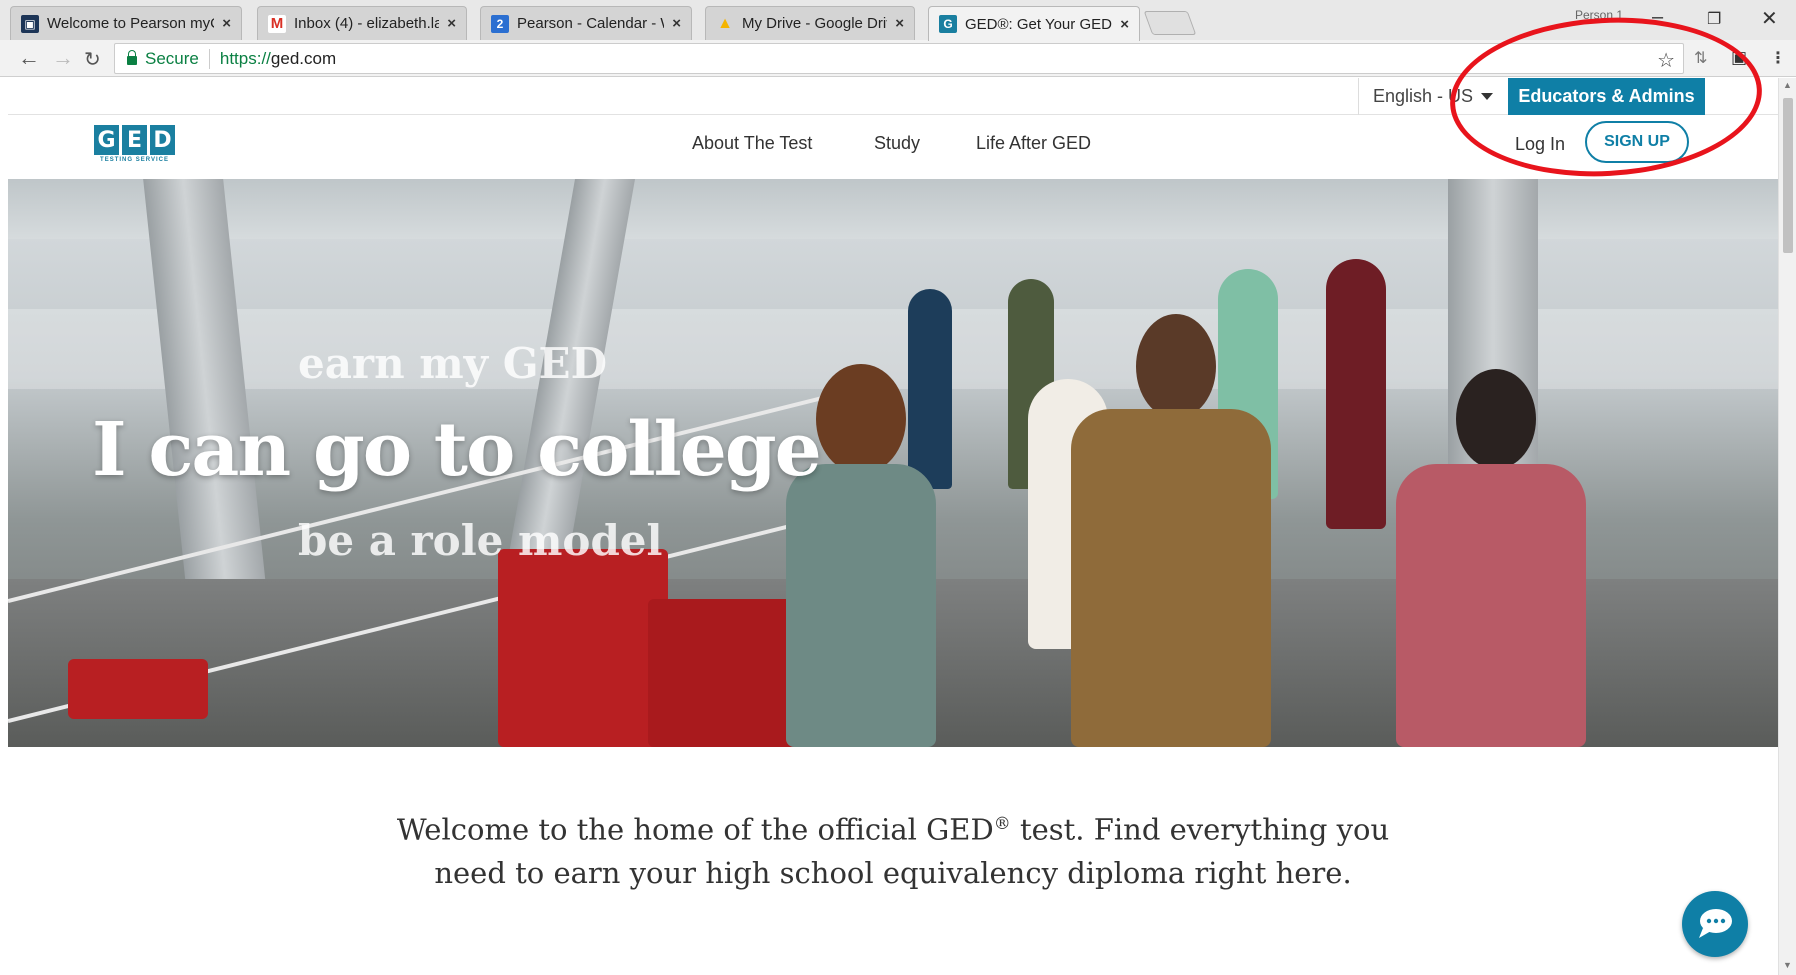 The width and height of the screenshot is (1796, 975). I want to click on address-bar: Secure https:// ged.com ☆, so click(899, 58).